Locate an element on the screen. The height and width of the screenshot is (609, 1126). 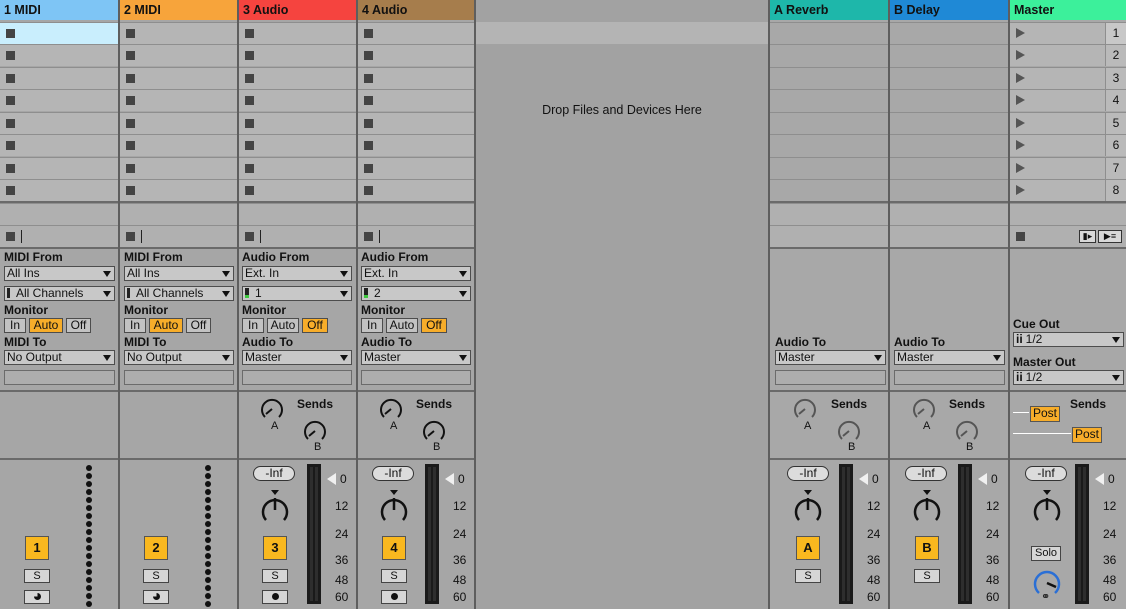
scene-list-button: ▶≡ is located at coordinates (1110, 236).